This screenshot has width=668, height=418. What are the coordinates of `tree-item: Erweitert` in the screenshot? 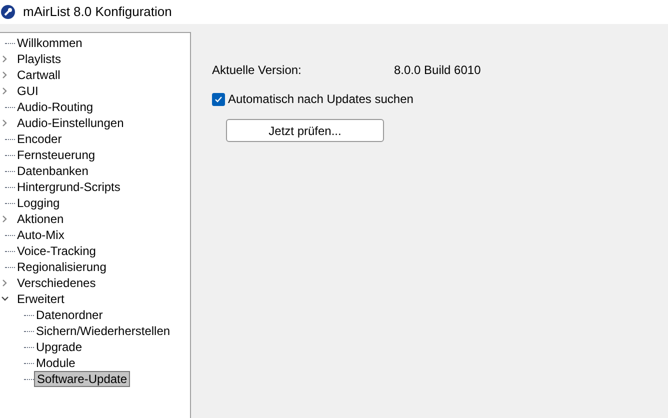 It's located at (40, 299).